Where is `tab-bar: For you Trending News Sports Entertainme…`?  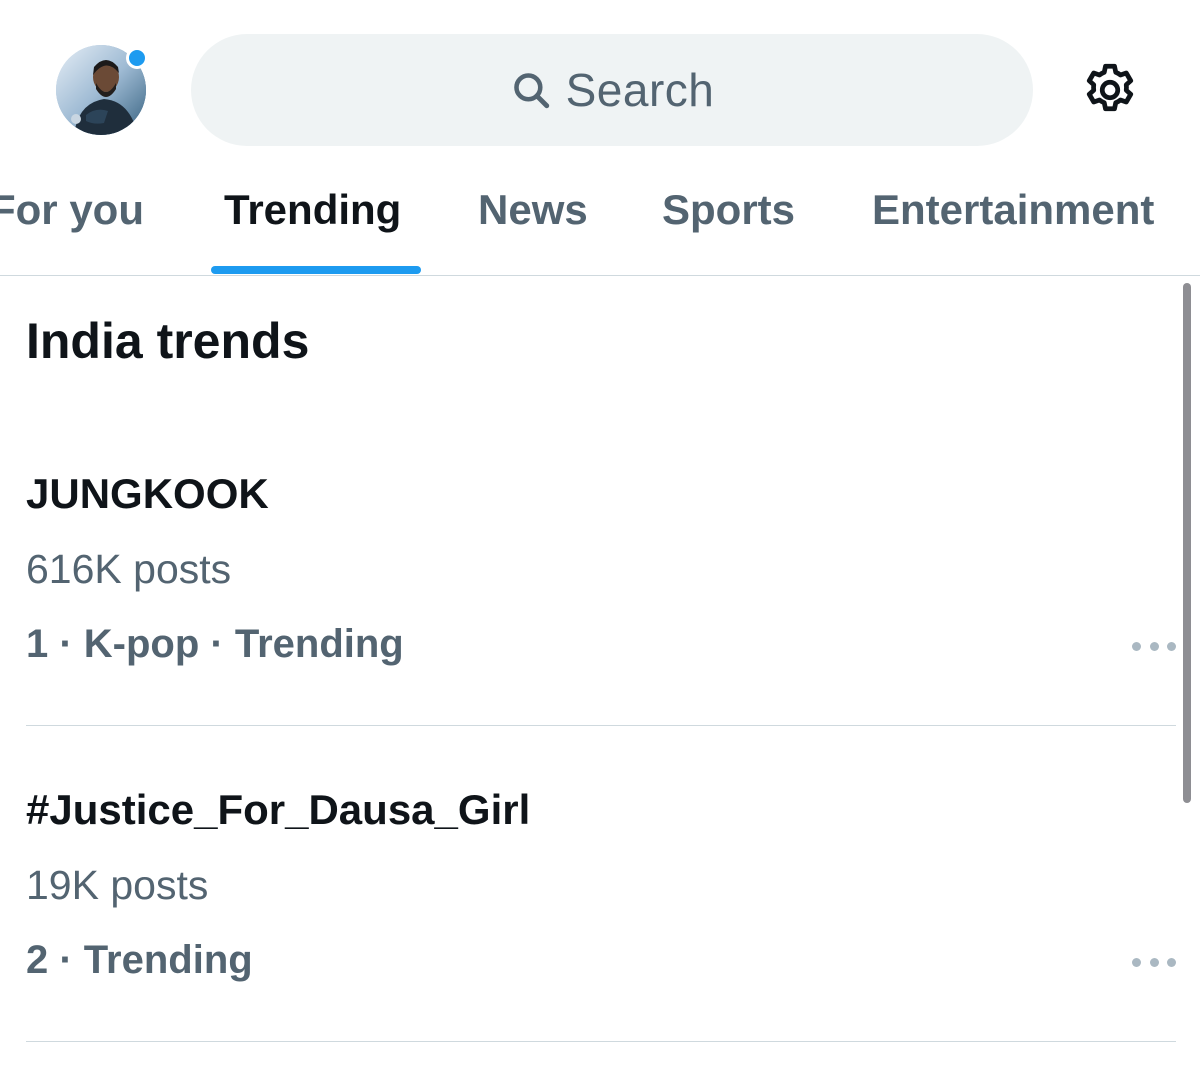 tab-bar: For you Trending News Sports Entertainme… is located at coordinates (600, 218).